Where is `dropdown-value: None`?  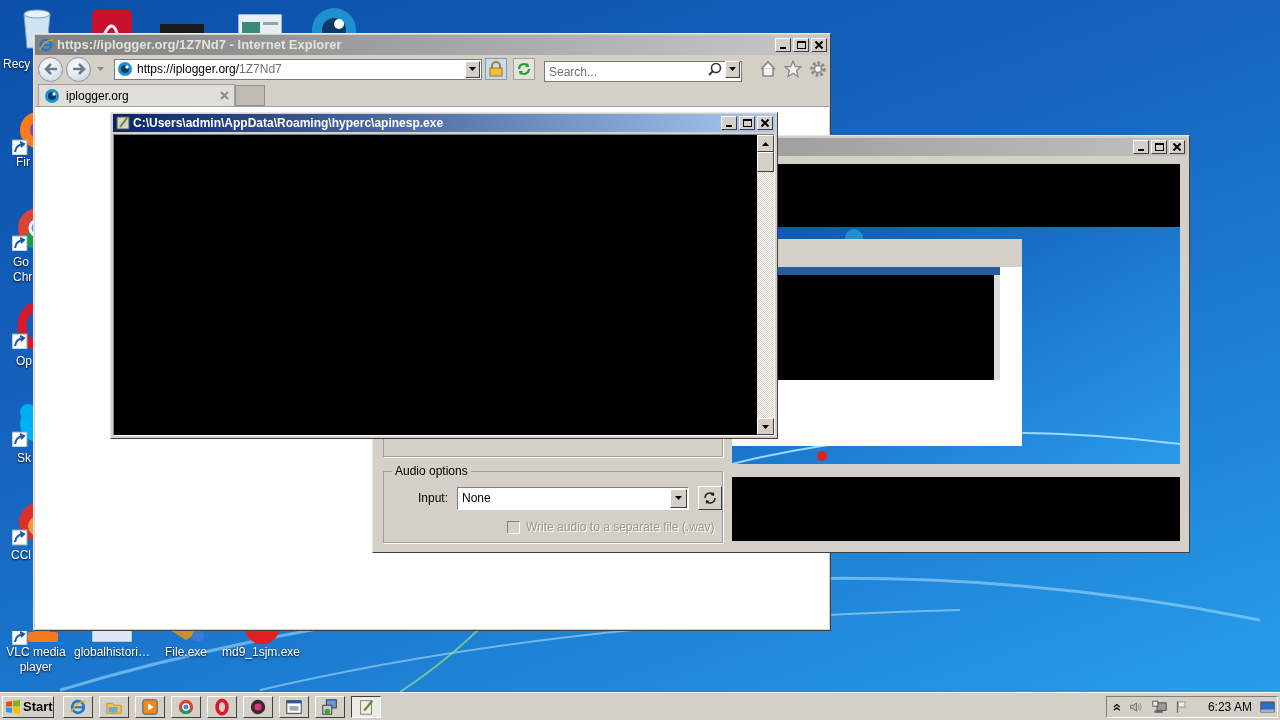
dropdown-value: None is located at coordinates (476, 498).